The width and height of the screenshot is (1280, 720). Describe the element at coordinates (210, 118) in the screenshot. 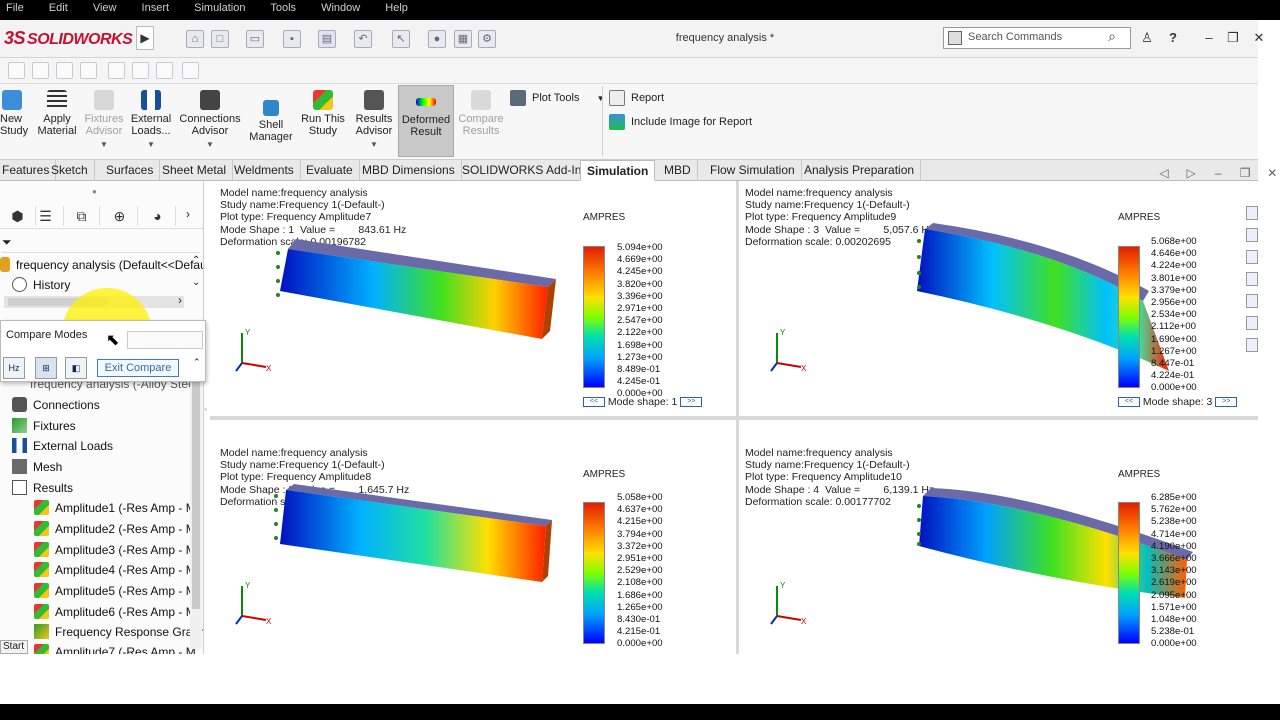

I see `connections-advisor-button: Connections Advisor ▼` at that location.